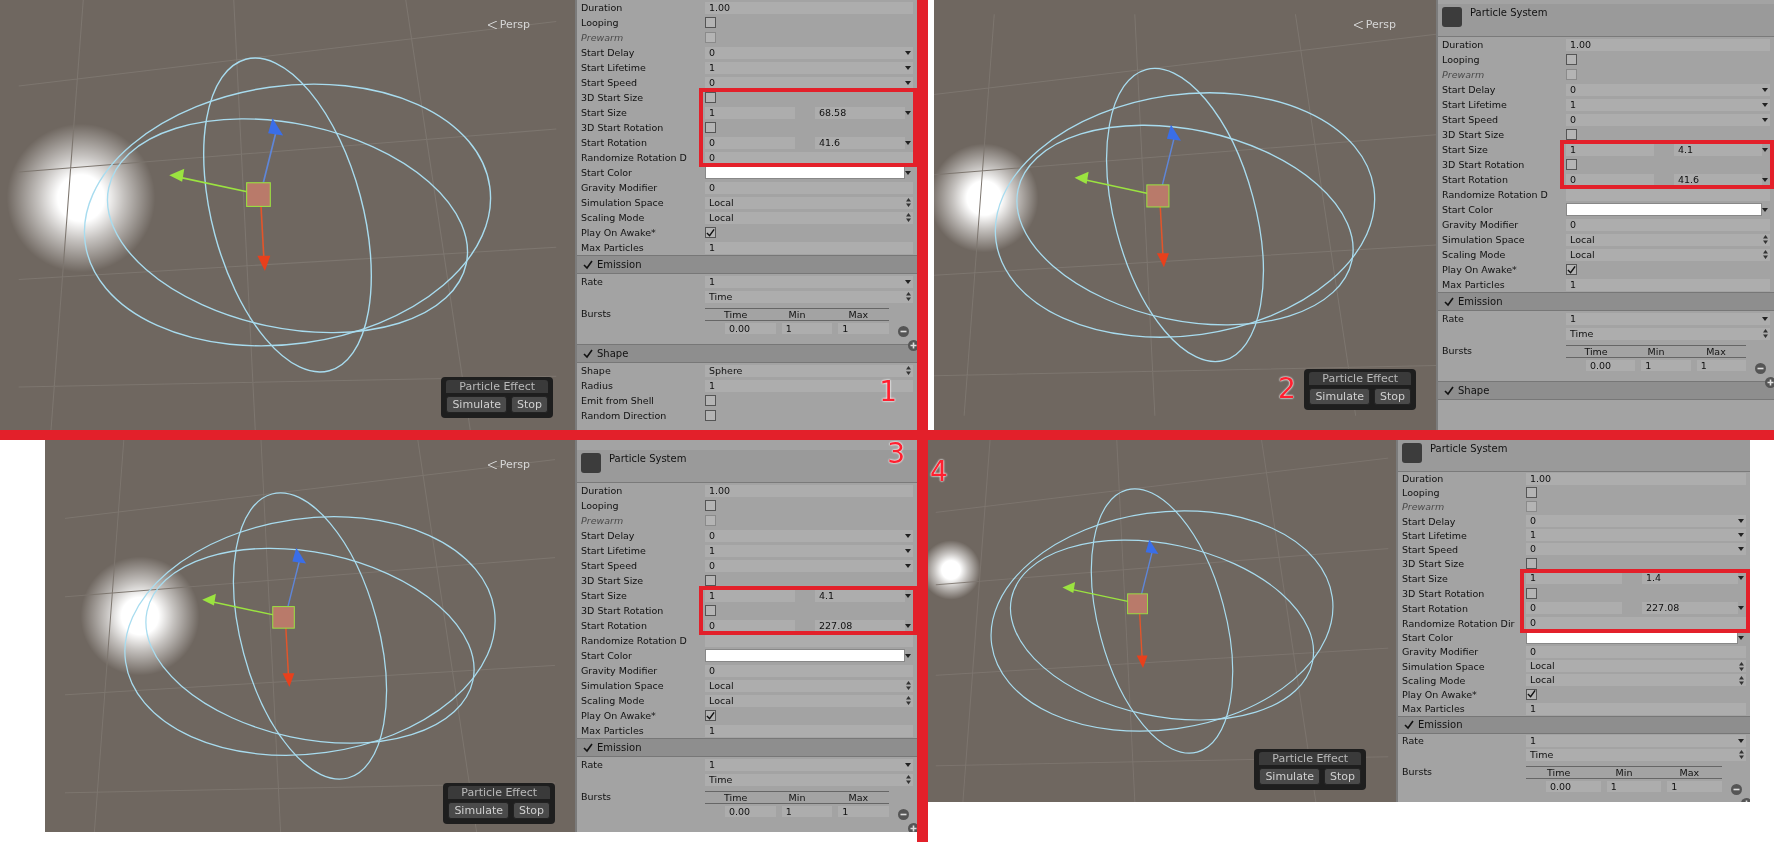 The width and height of the screenshot is (1774, 842). What do you see at coordinates (860, 112) in the screenshot?
I see `max-value-field: 68.58` at bounding box center [860, 112].